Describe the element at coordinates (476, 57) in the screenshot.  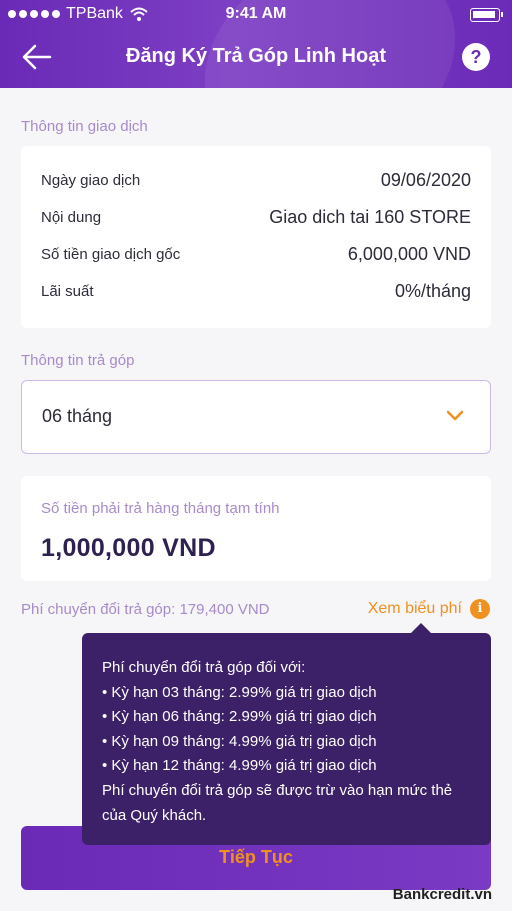
I see `question-icon: ?` at that location.